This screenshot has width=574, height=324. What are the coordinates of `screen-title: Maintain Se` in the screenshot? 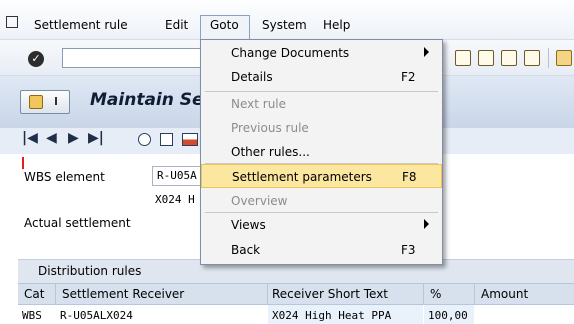 It's located at (147, 100).